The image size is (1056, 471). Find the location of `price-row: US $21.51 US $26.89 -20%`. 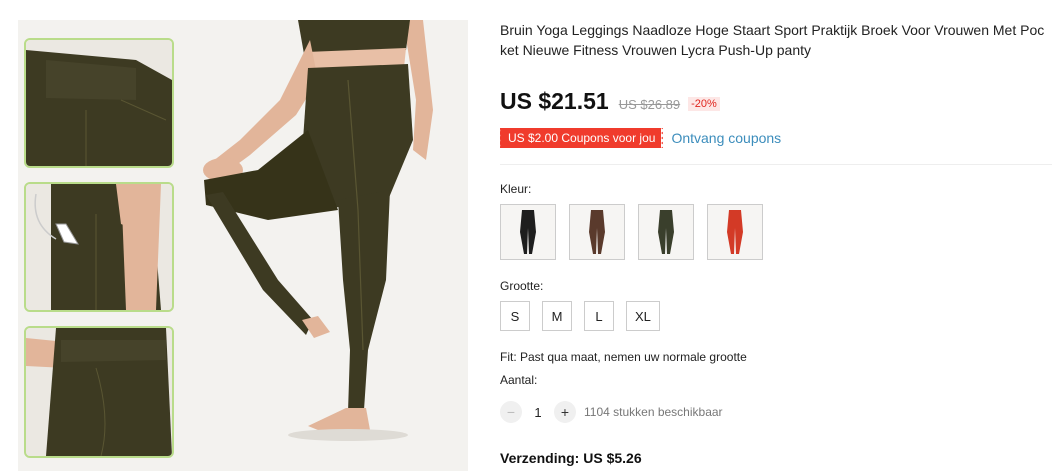

price-row: US $21.51 US $26.89 -20% is located at coordinates (610, 101).